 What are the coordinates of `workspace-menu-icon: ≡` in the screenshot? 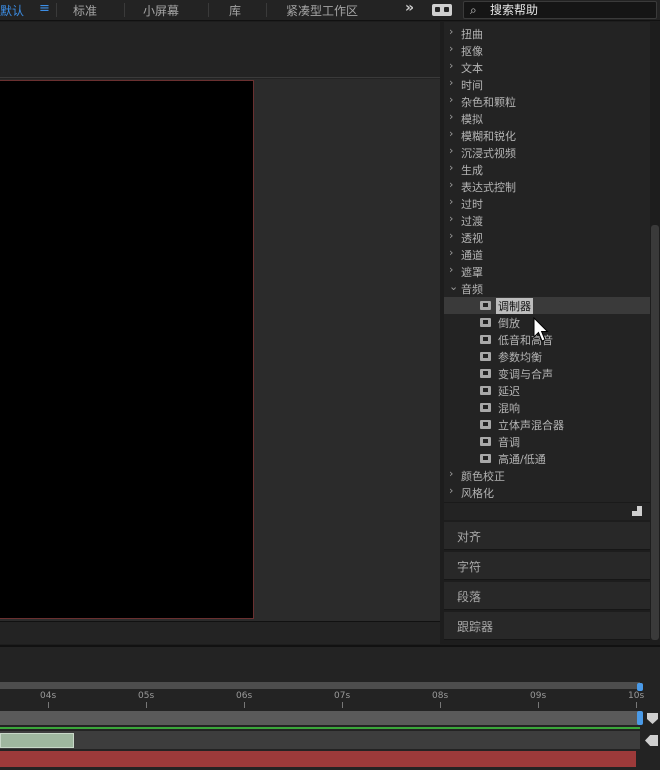 It's located at (44, 8).